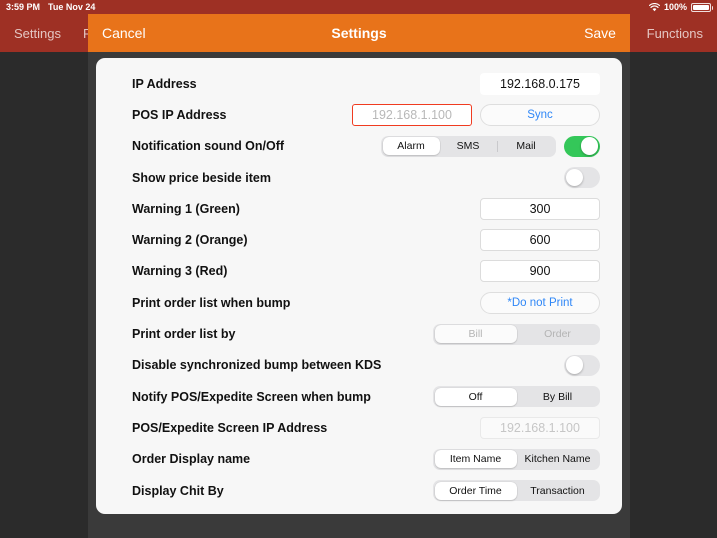 Image resolution: width=717 pixels, height=538 pixels. Describe the element at coordinates (359, 239) in the screenshot. I see `row-warning-2-orange: Warning 2 (Orange) 600` at that location.